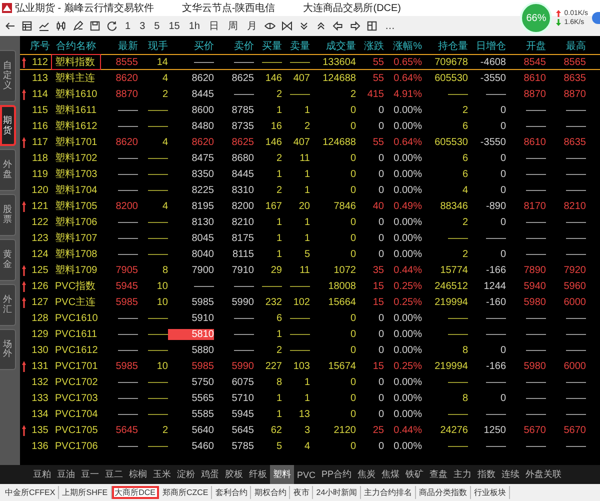 This screenshot has height=501, width=600. Describe the element at coordinates (40, 46) in the screenshot. I see `column-header: 序号` at that location.